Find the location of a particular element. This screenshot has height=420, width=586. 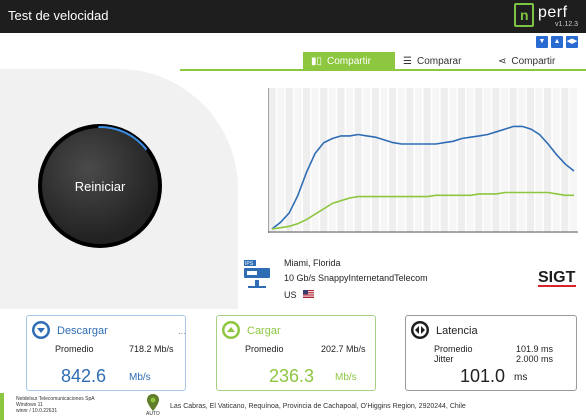

svg-text: IPS is located at coordinates (249, 264).